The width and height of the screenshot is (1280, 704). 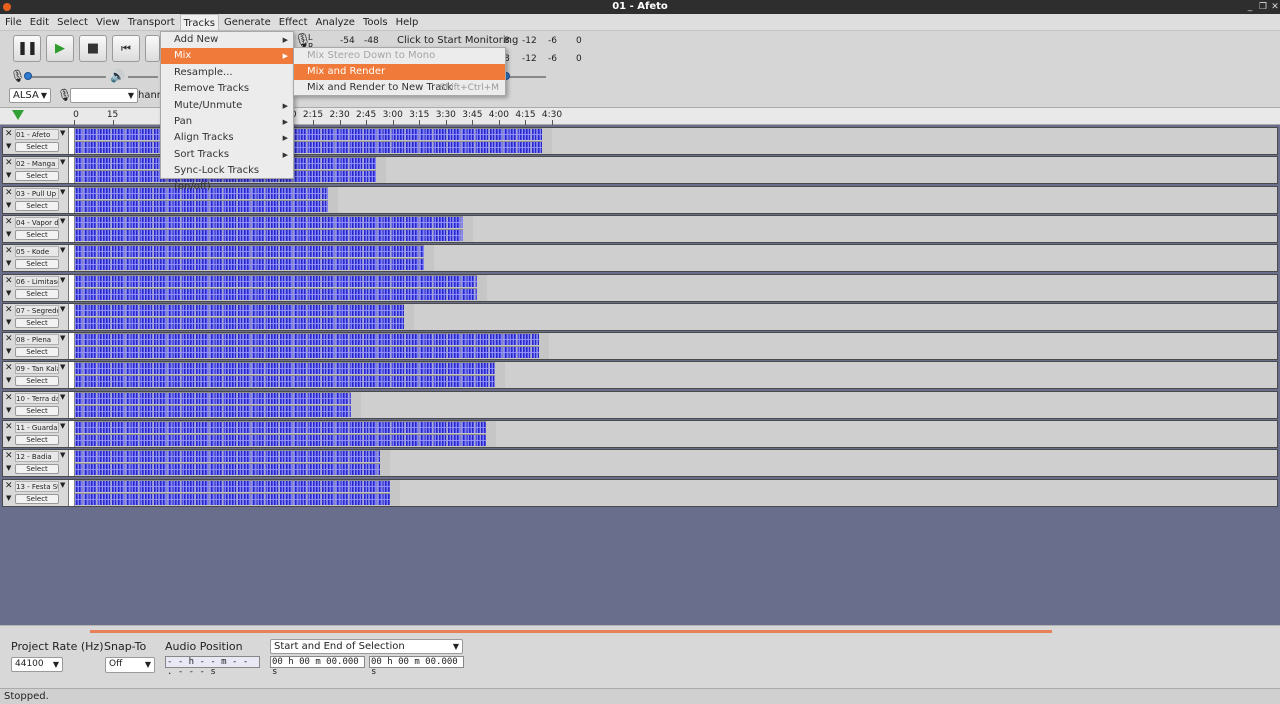 What do you see at coordinates (37, 281) in the screenshot?
I see `track-name-menu: 06 - Limitaso` at bounding box center [37, 281].